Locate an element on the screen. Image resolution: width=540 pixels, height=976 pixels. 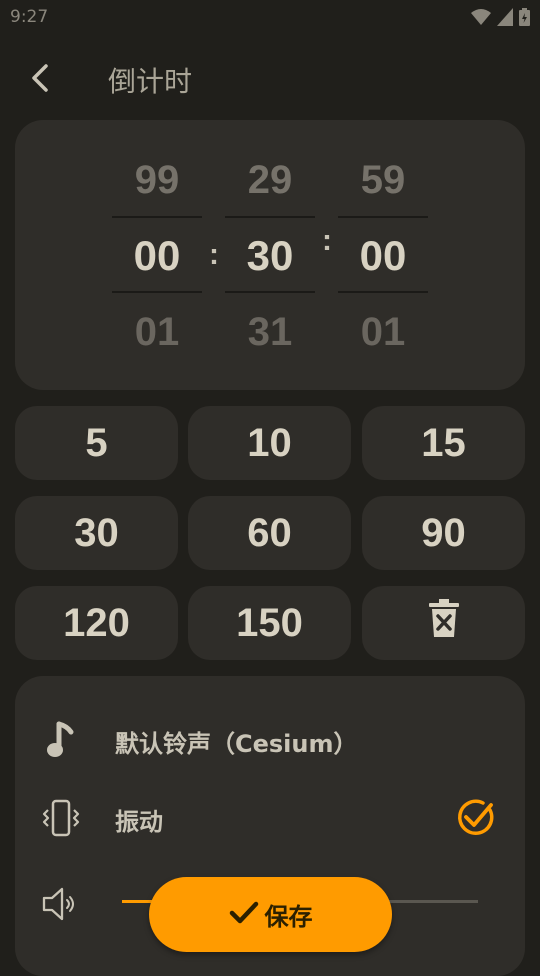
battery-icon is located at coordinates (524, 17).